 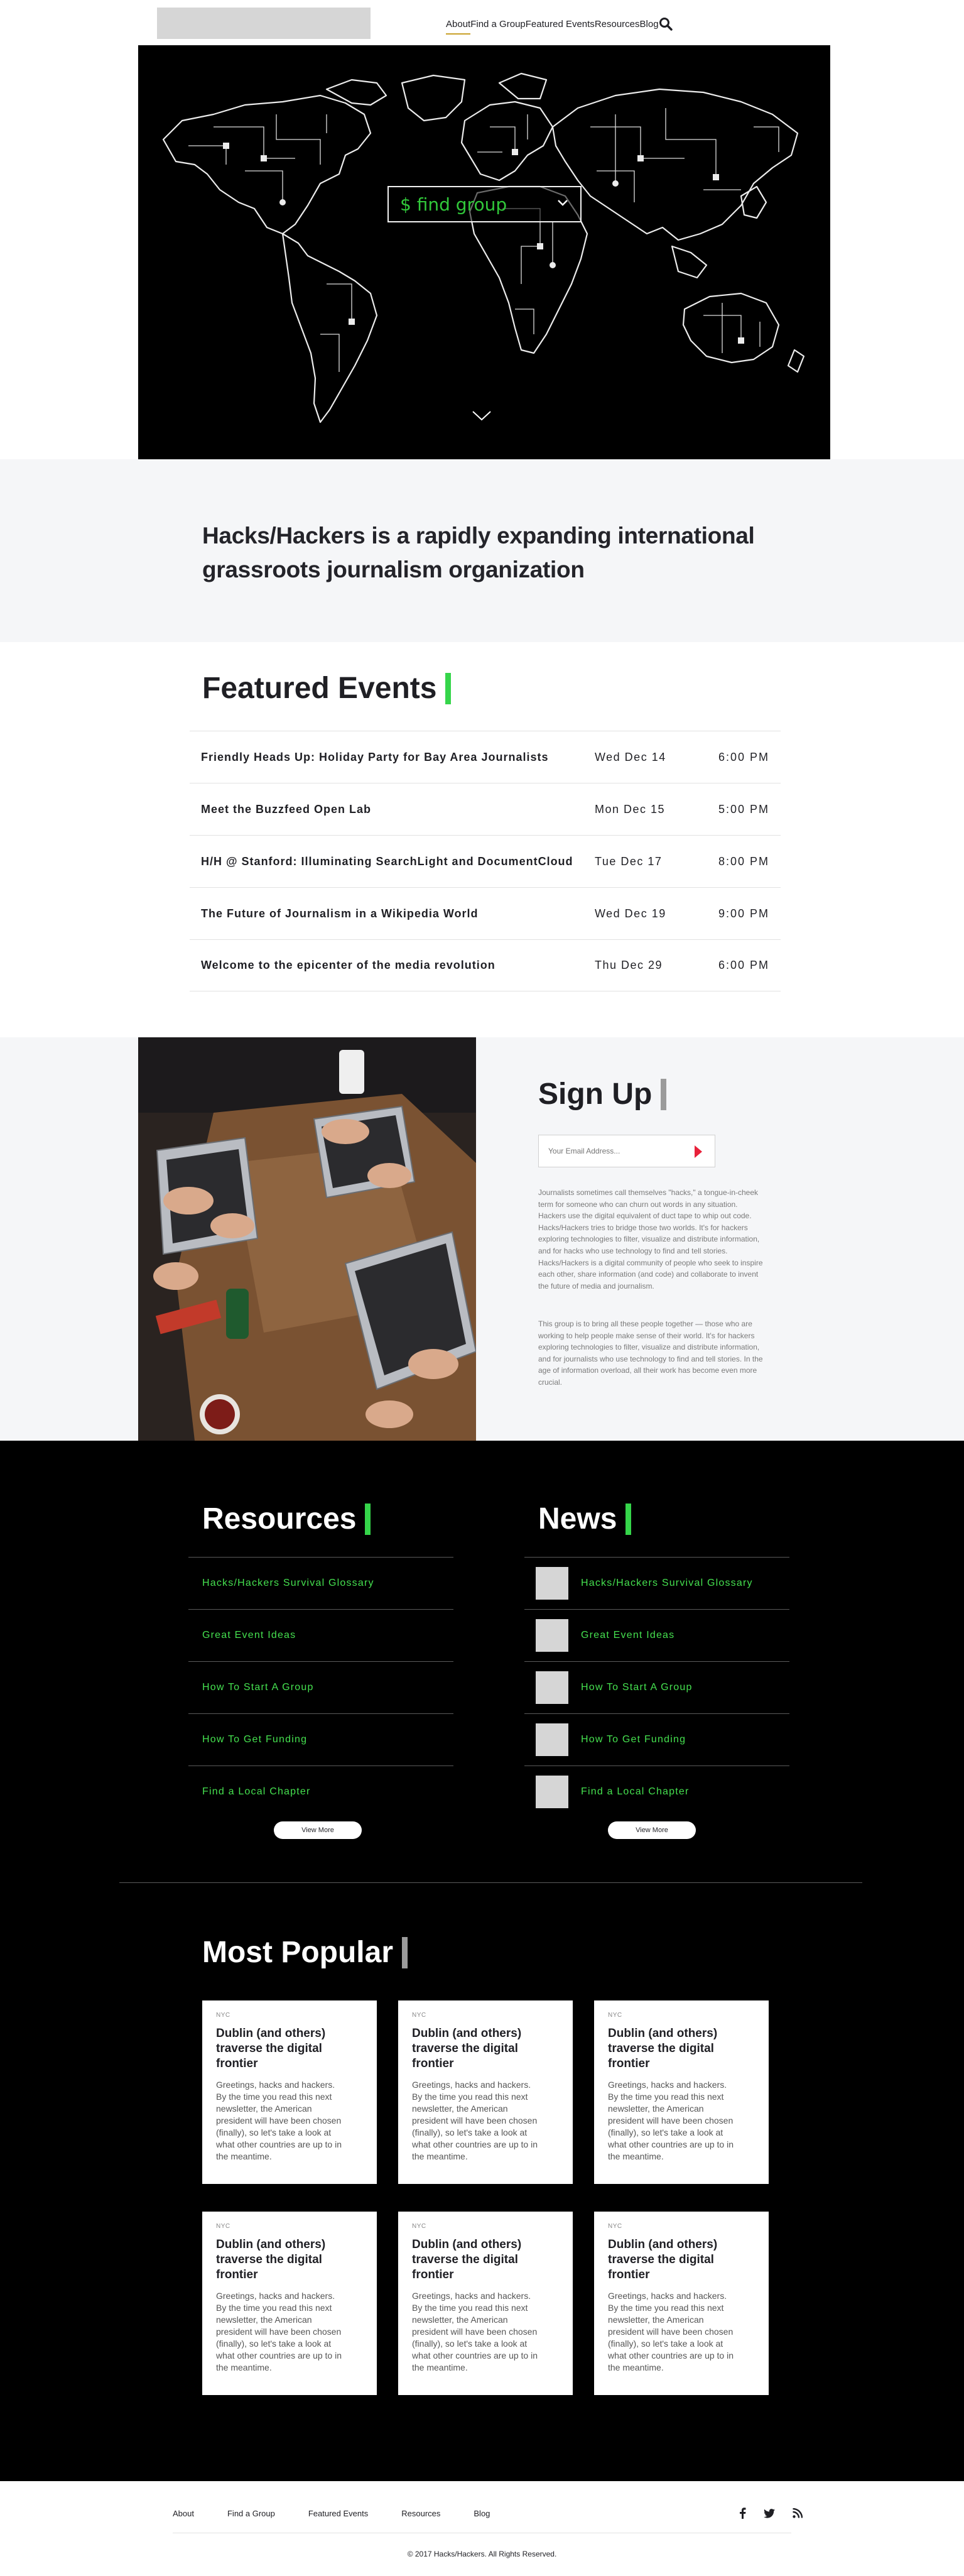 I want to click on news-item: Find a Local Chapter, so click(x=656, y=1792).